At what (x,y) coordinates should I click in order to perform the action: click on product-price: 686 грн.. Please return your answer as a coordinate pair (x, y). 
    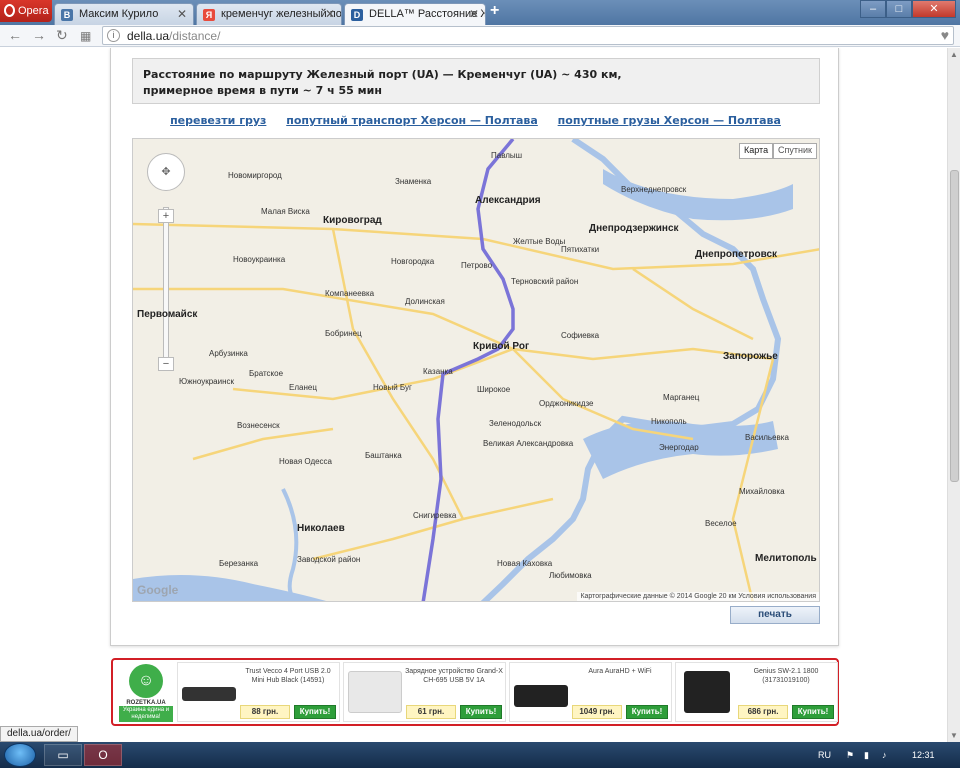
    Looking at the image, I should click on (763, 712).